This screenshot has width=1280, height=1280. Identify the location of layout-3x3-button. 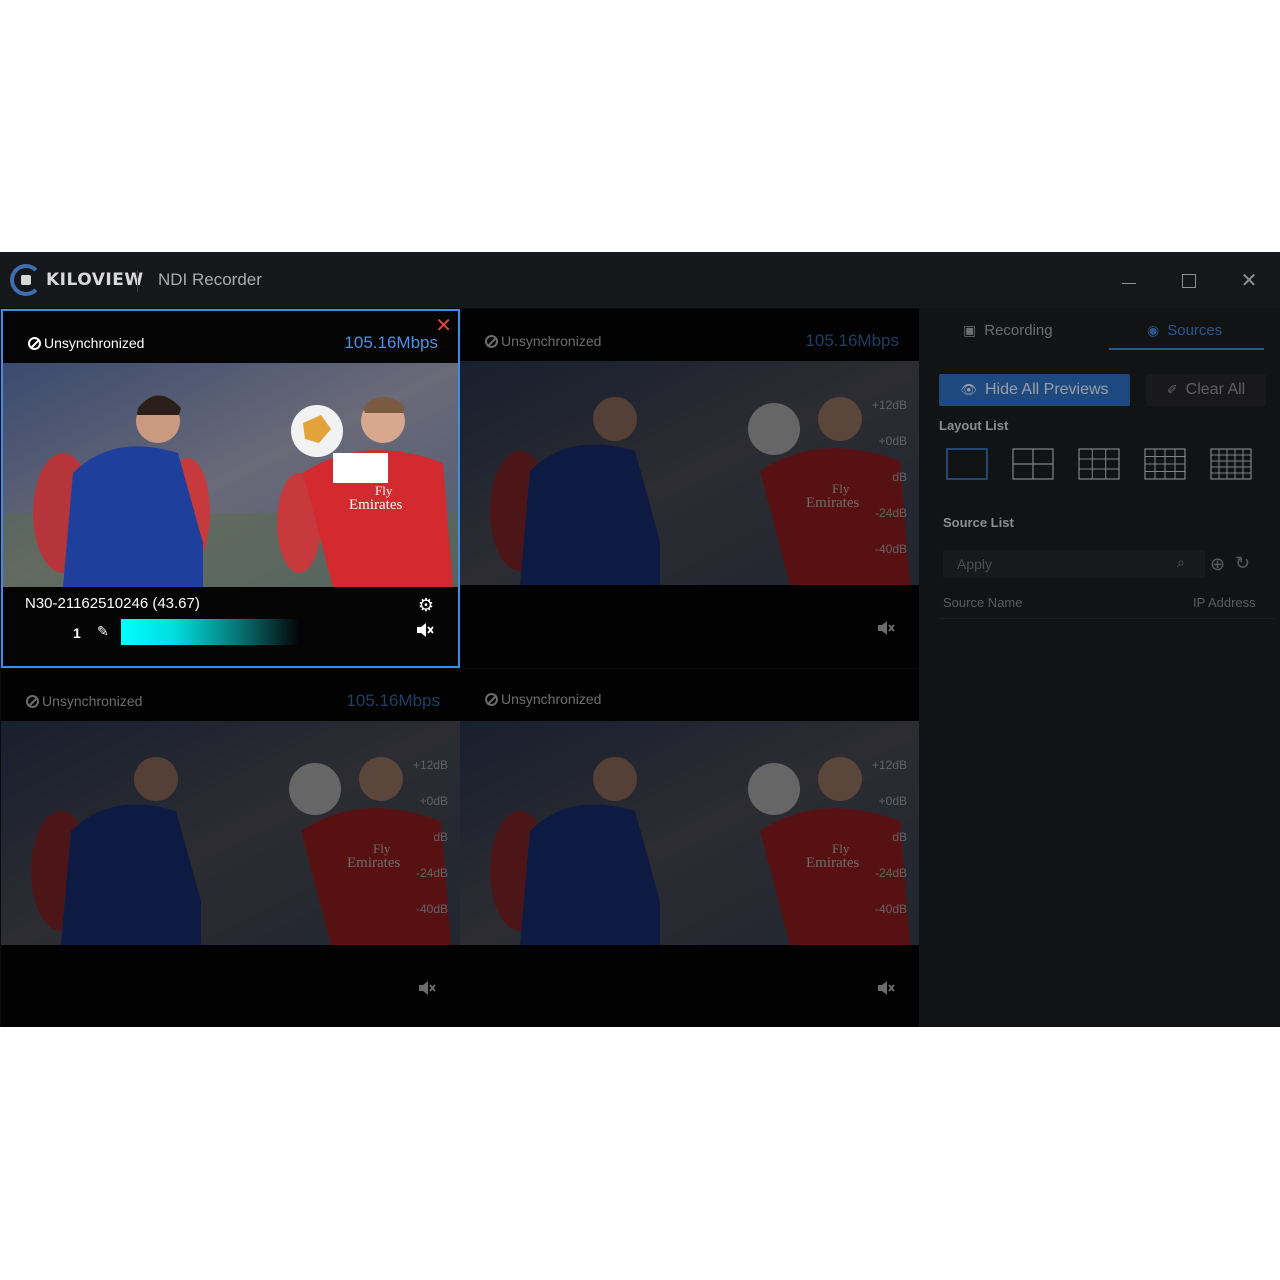
(1099, 464).